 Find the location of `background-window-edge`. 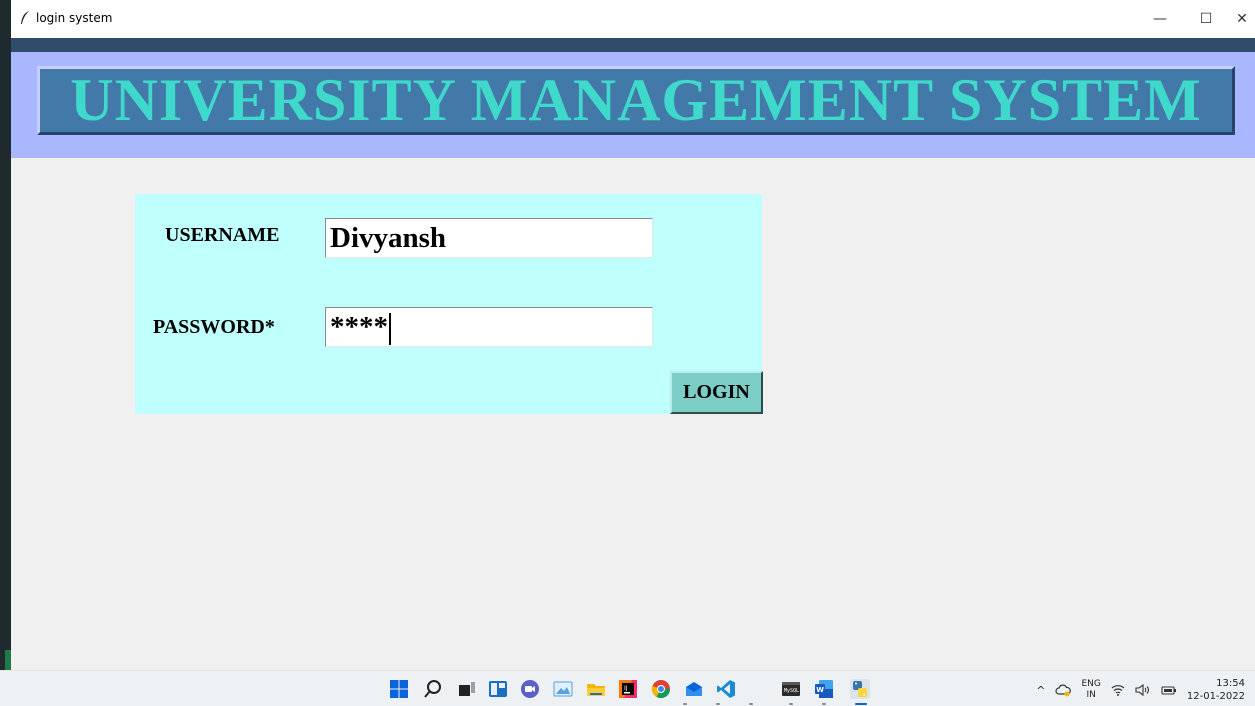

background-window-edge is located at coordinates (5, 335).